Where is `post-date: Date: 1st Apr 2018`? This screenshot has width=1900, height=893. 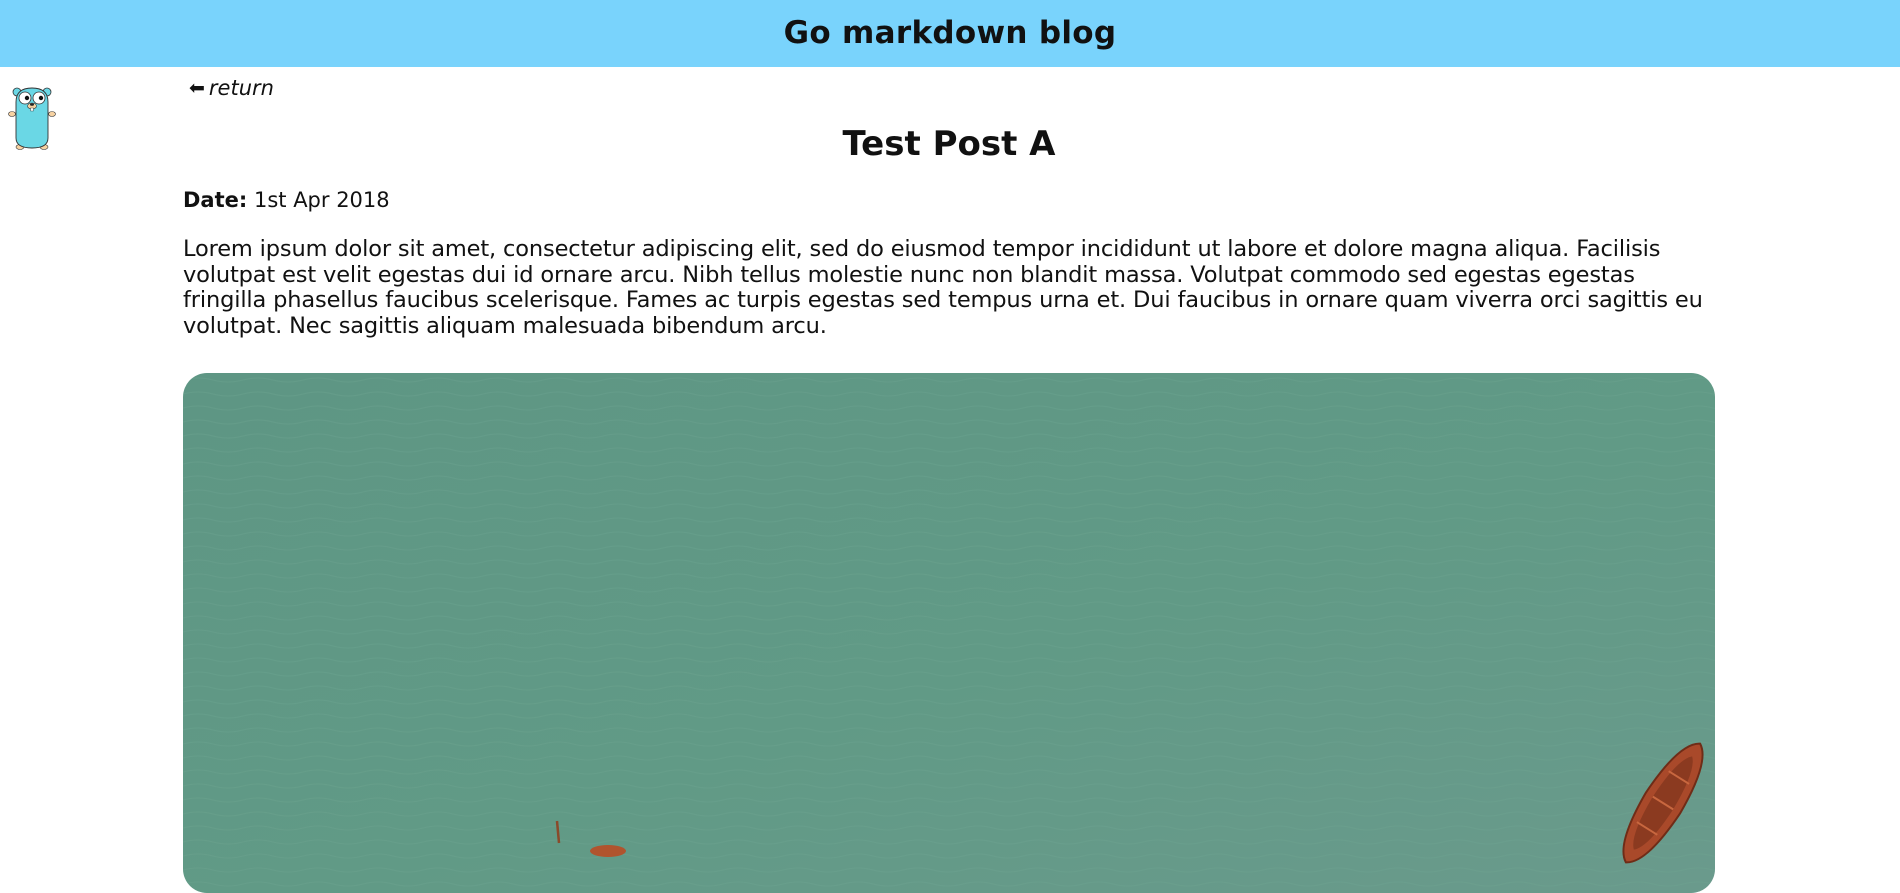 post-date: Date: 1st Apr 2018 is located at coordinates (286, 200).